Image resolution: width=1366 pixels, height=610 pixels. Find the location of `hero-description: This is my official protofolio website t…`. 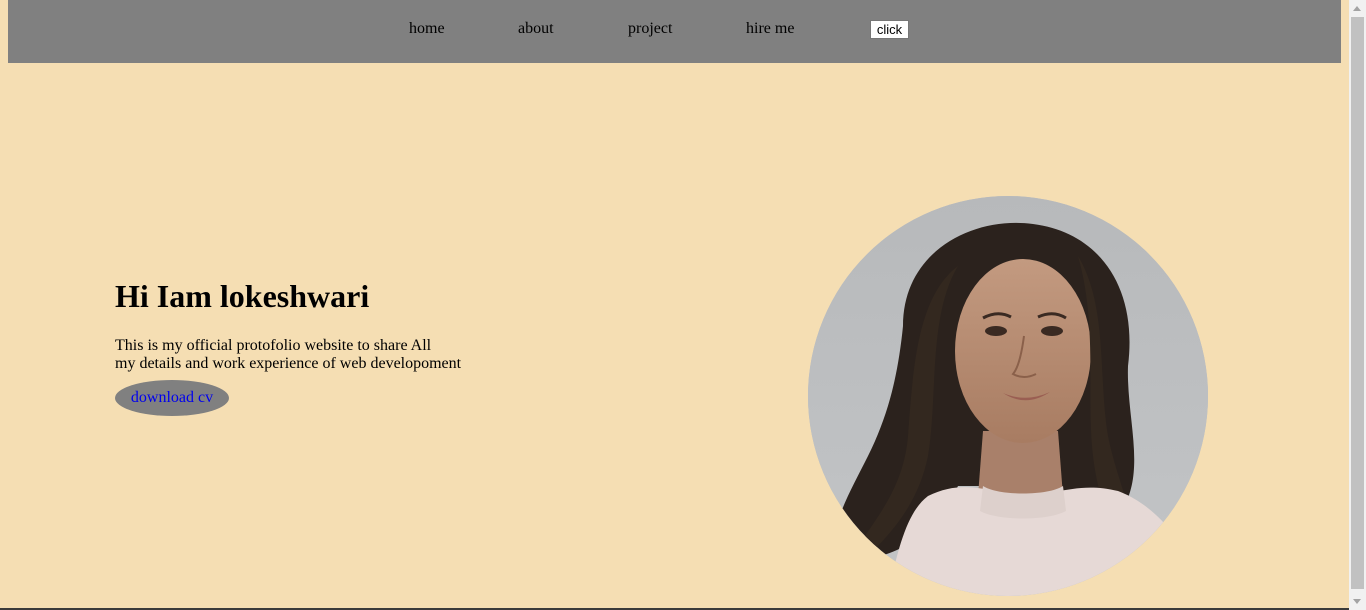

hero-description: This is my official protofolio website t… is located at coordinates (295, 355).